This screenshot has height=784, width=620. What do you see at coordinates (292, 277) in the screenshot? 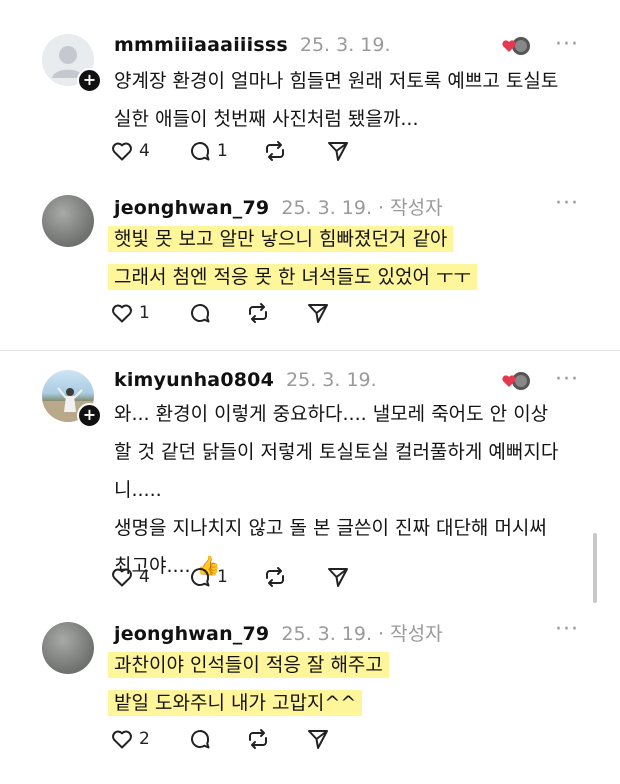
I see `post-text-line: 그래서 첨엔 적응 못 한 녀석들도 있었어 ㅜㅜ` at bounding box center [292, 277].